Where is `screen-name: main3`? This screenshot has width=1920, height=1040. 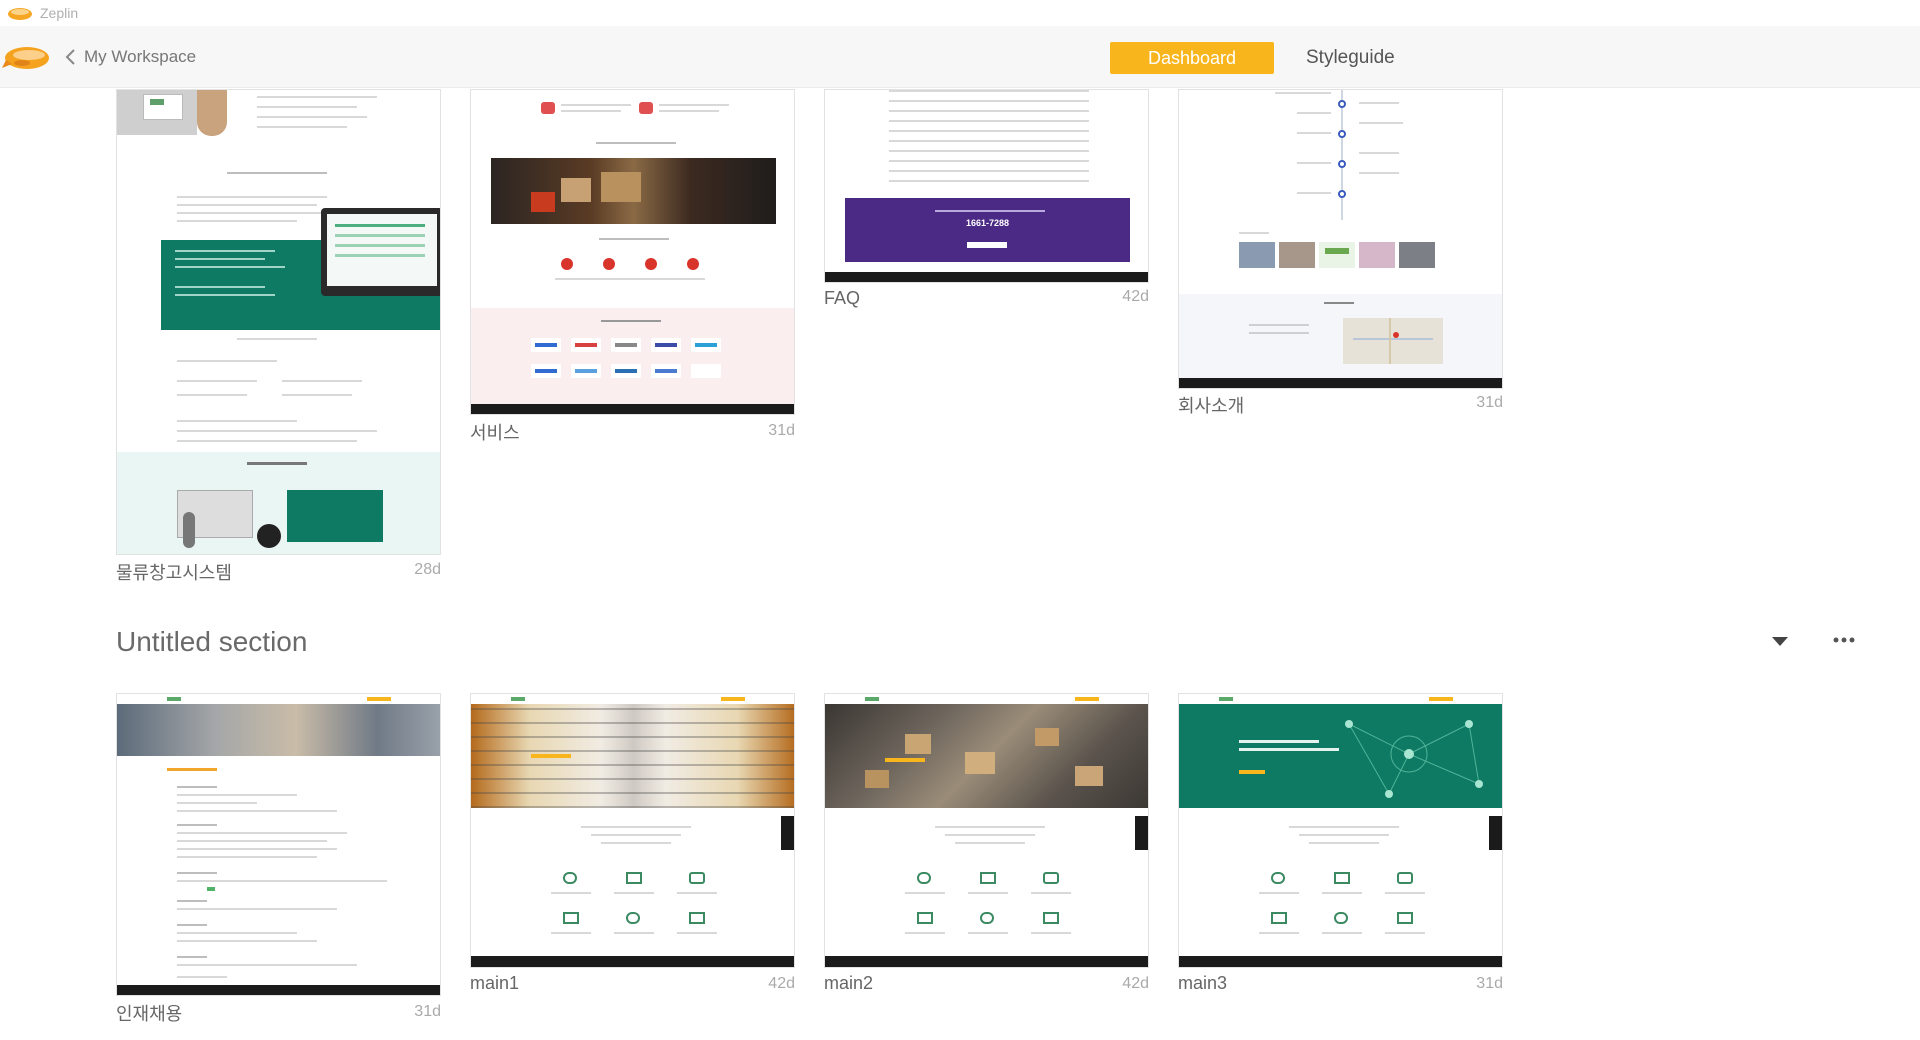 screen-name: main3 is located at coordinates (1202, 983).